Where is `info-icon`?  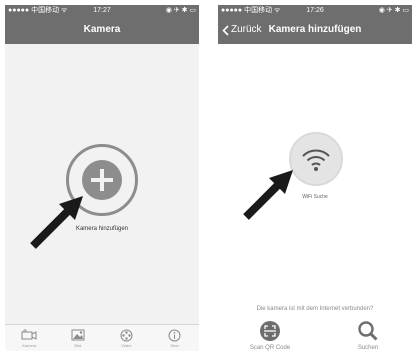 info-icon is located at coordinates (174, 335).